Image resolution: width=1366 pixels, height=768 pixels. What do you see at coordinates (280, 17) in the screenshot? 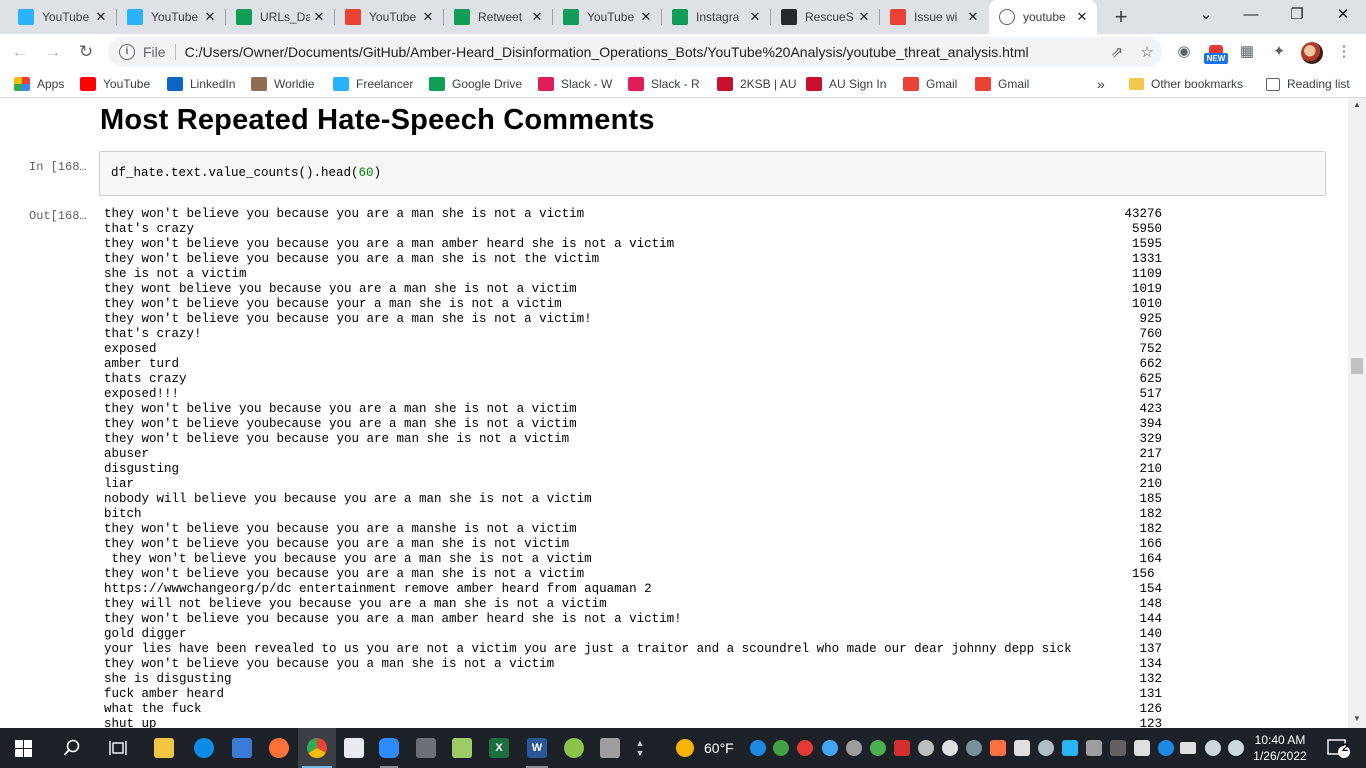
I see `browser-tab: URLs_Da ✕` at bounding box center [280, 17].